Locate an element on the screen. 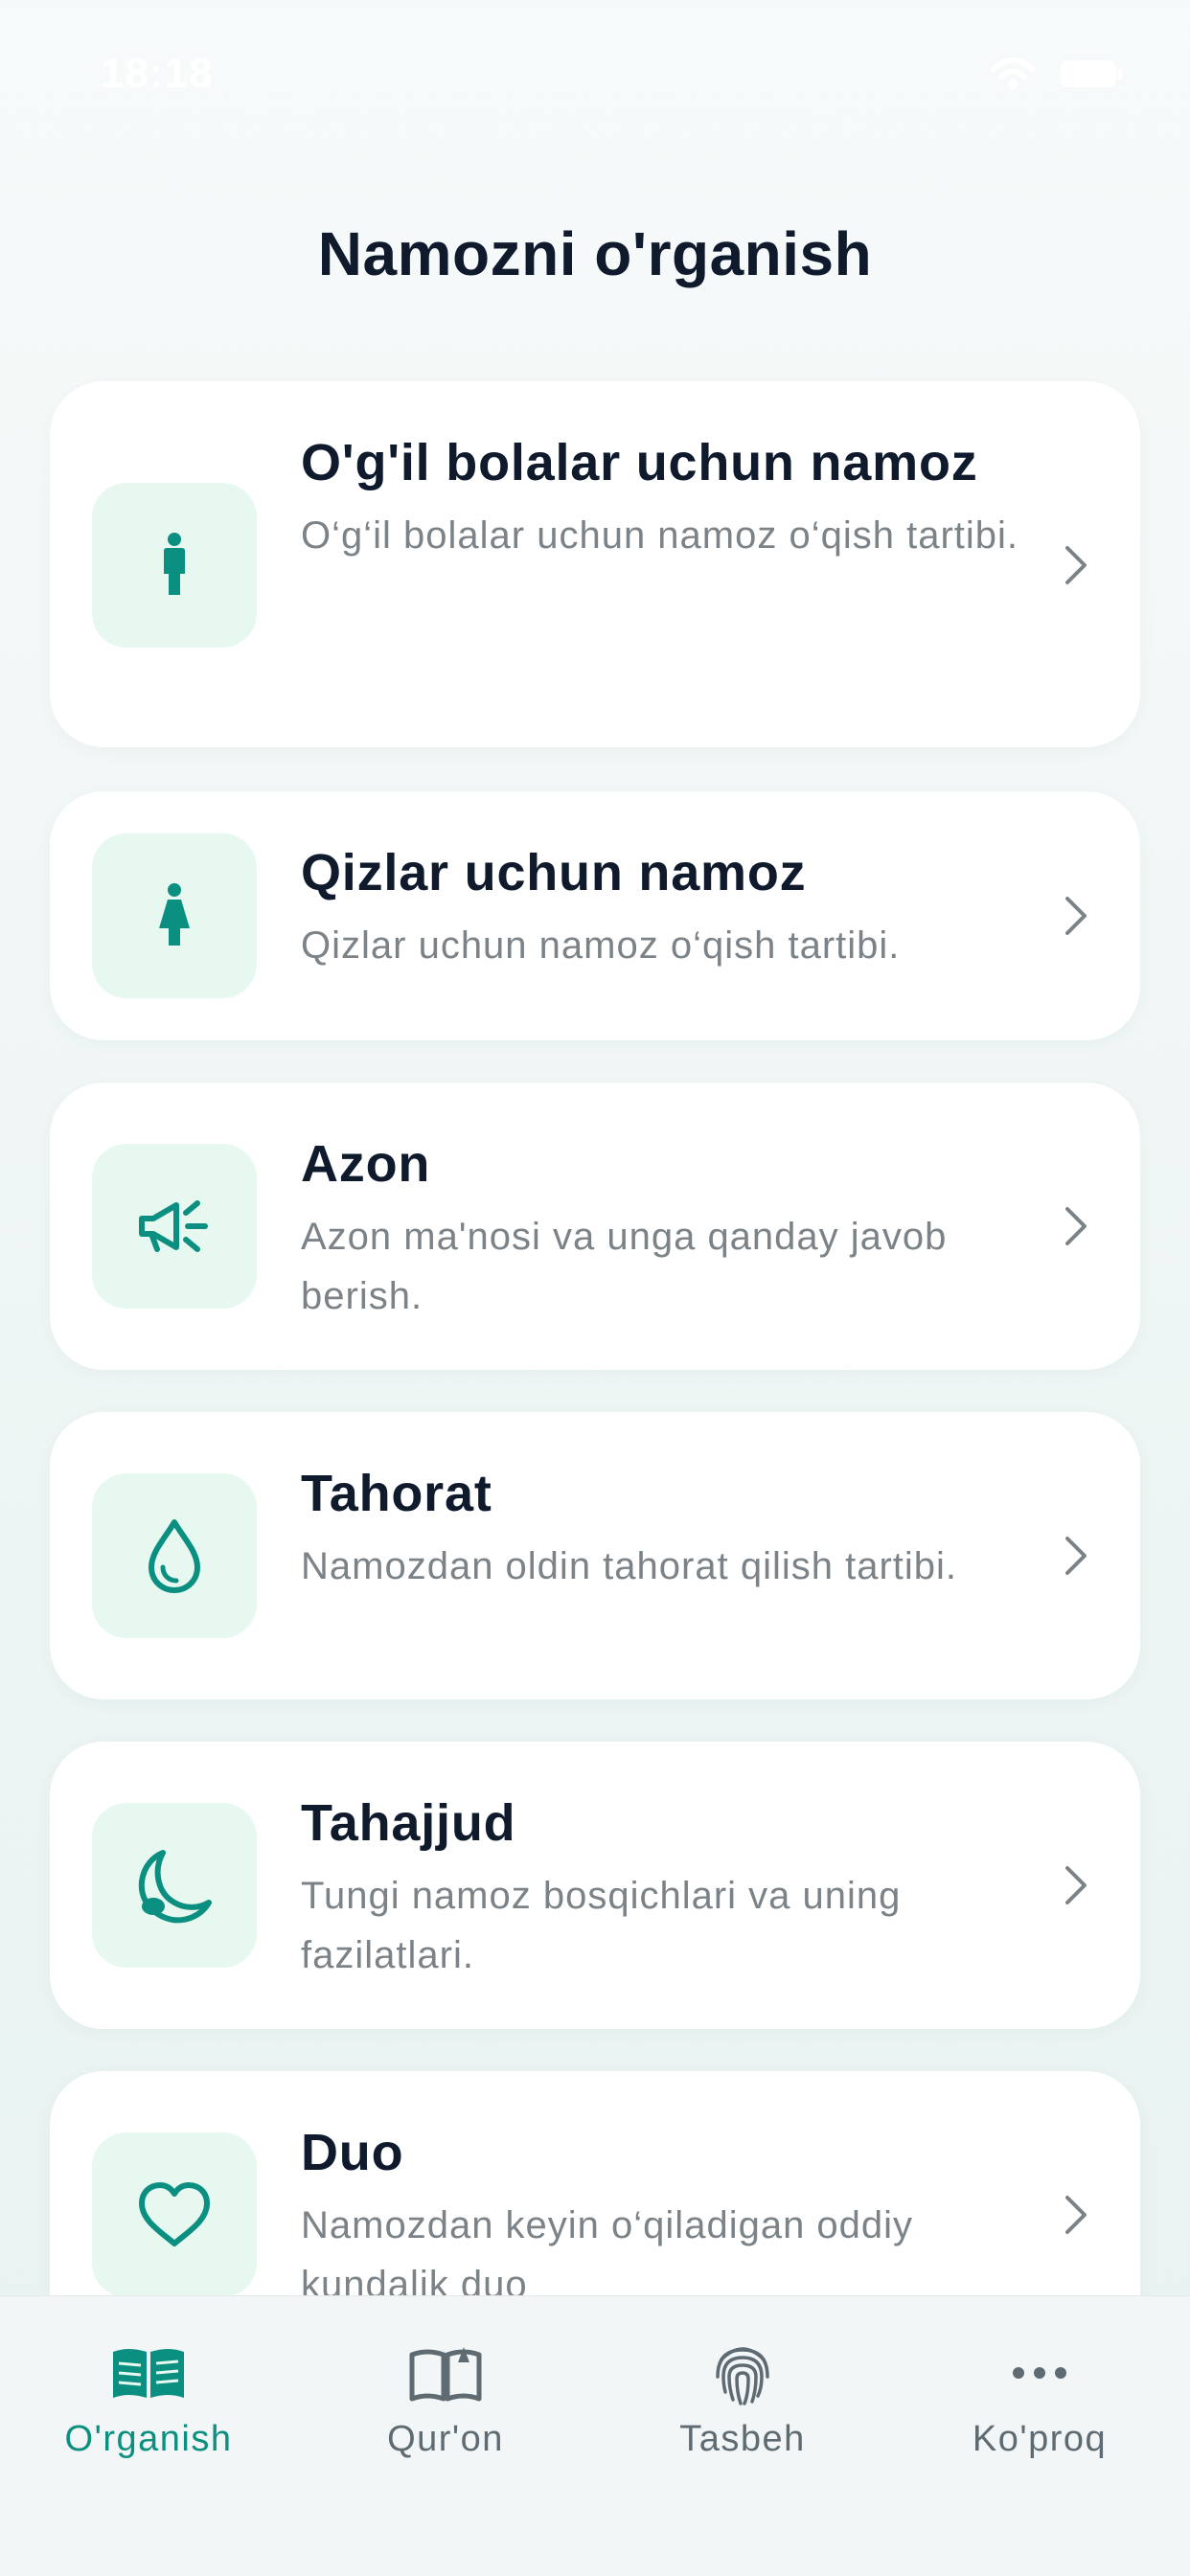 This screenshot has width=1190, height=2576. boy-icon is located at coordinates (175, 564).